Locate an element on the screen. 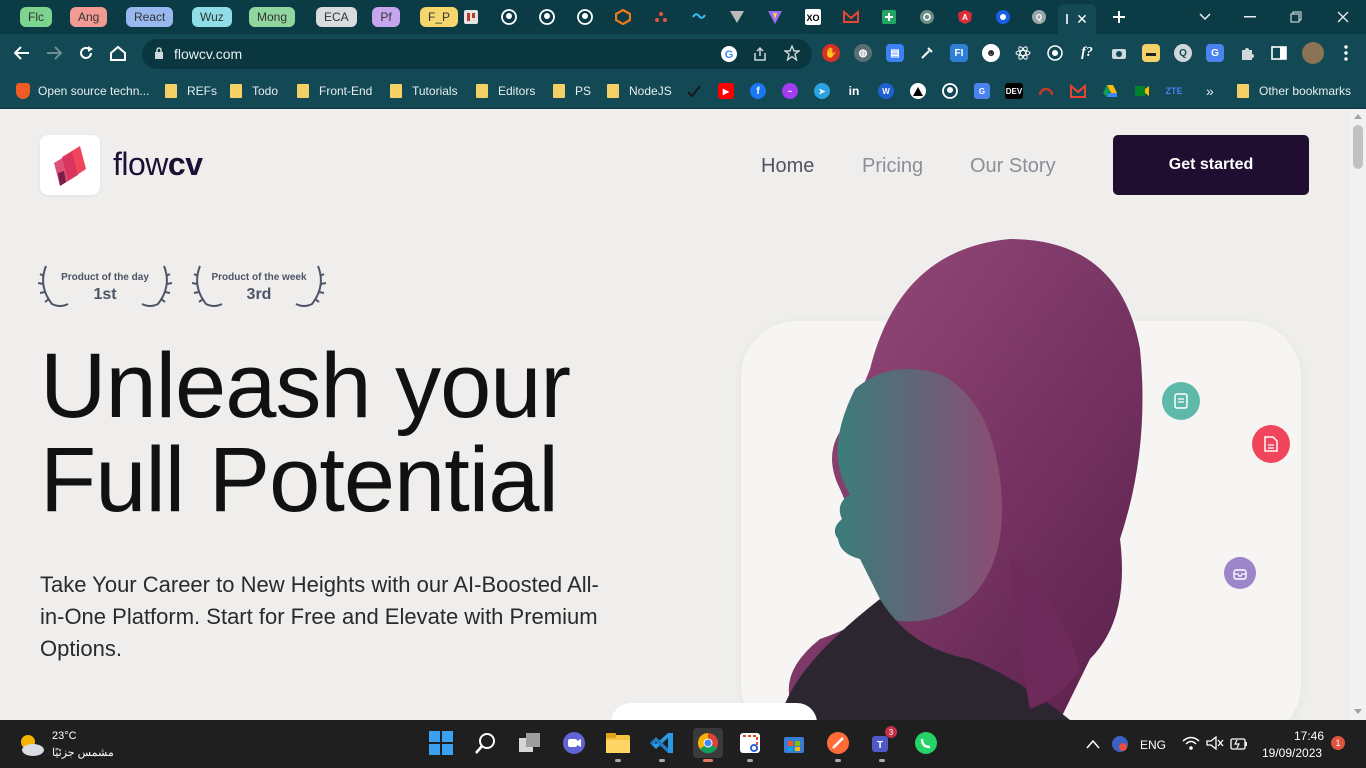 This screenshot has height=768, width=1366. start-windows-icon is located at coordinates (441, 743).